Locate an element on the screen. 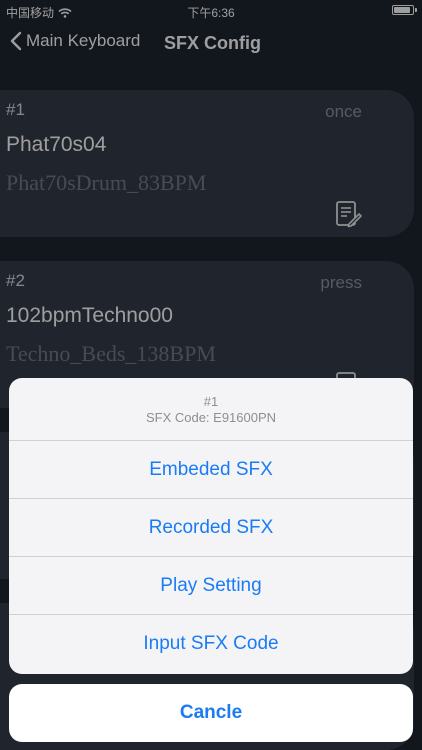 The height and width of the screenshot is (750, 422). action-sheet-title: #1 is located at coordinates (211, 401).